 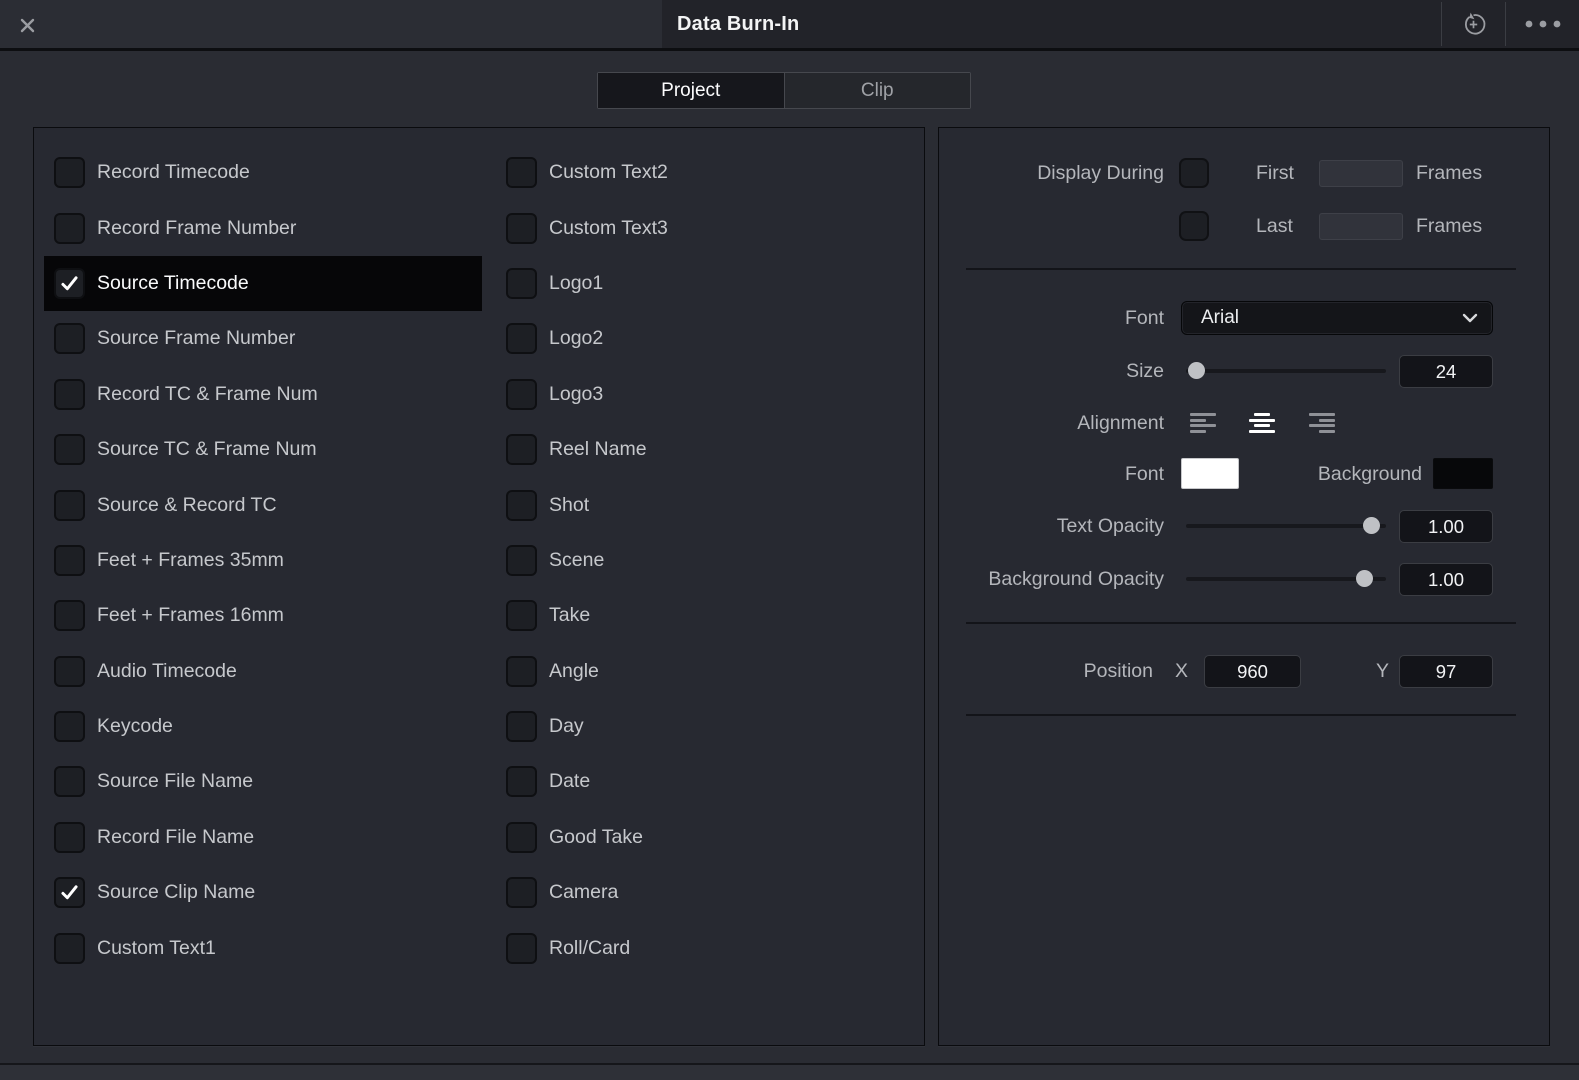 What do you see at coordinates (1286, 525) in the screenshot?
I see `text-opacity-slider` at bounding box center [1286, 525].